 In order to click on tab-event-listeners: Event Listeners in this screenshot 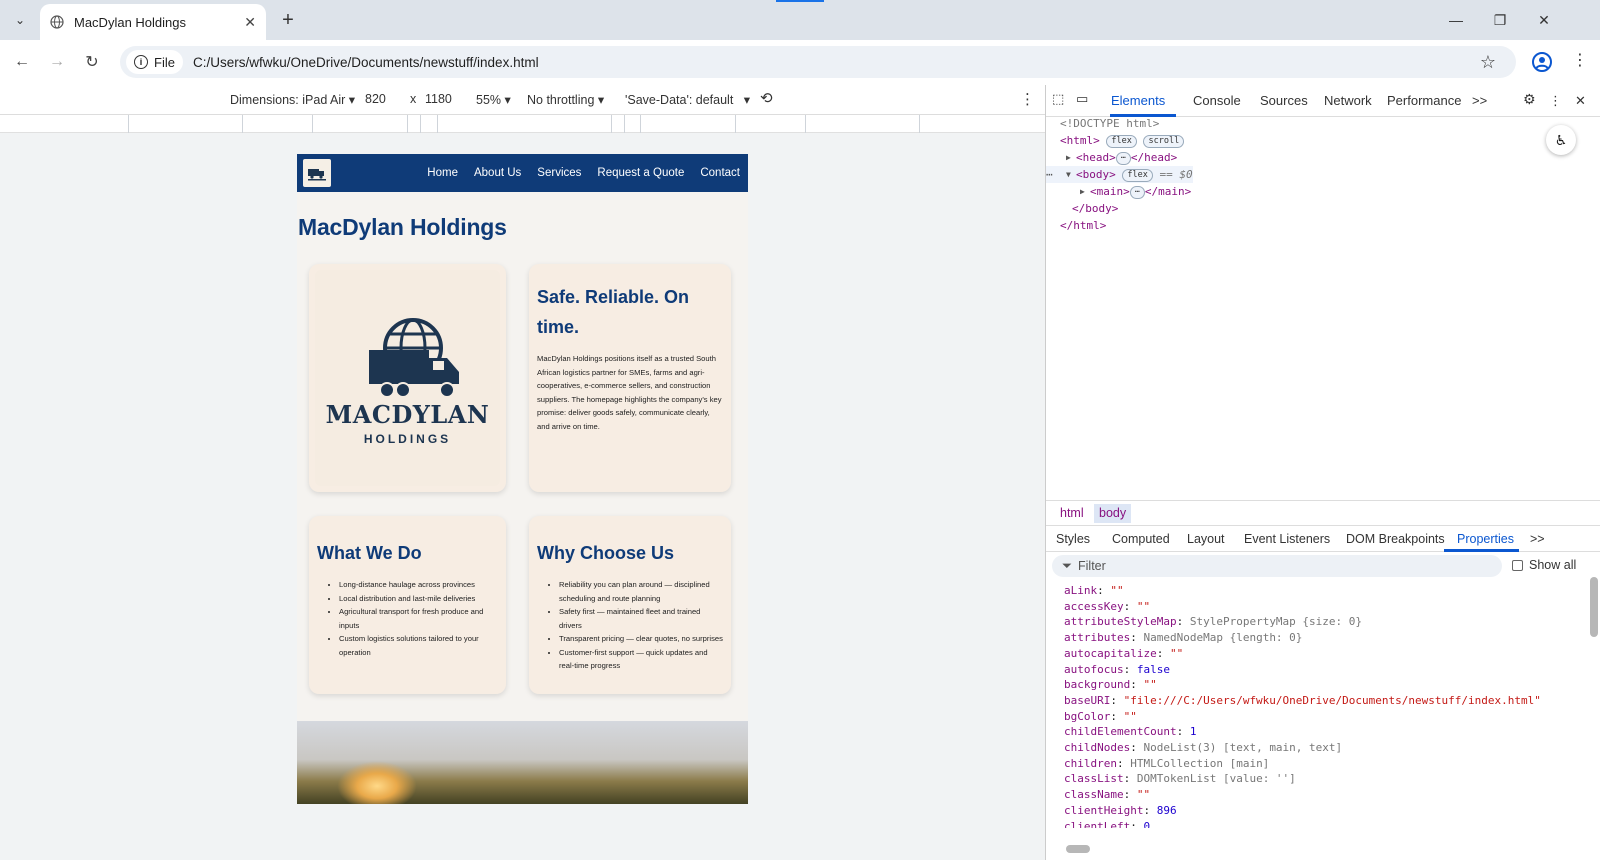, I will do `click(1287, 539)`.